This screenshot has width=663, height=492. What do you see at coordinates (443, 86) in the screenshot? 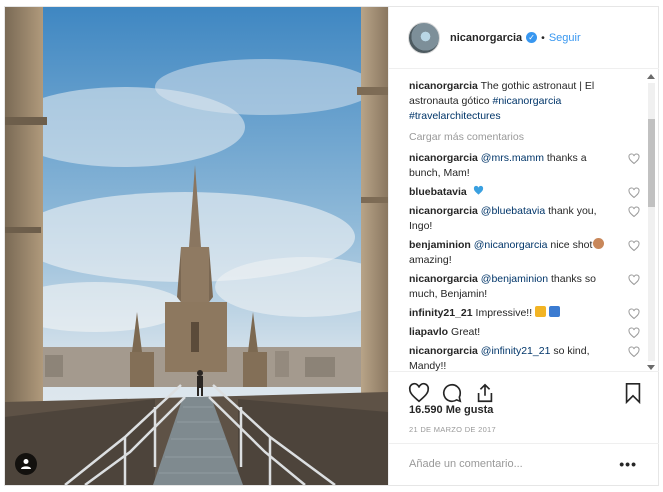
I see `caption-username: nicanorgarcia` at bounding box center [443, 86].